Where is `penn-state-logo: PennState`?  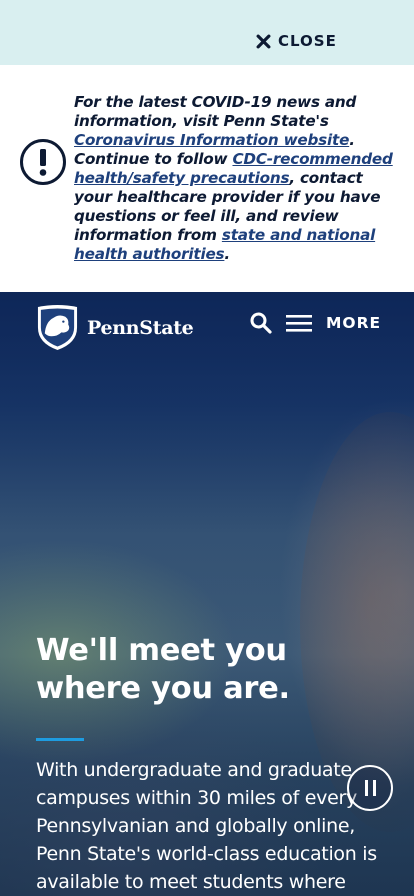
penn-state-logo: PennState is located at coordinates (115, 327).